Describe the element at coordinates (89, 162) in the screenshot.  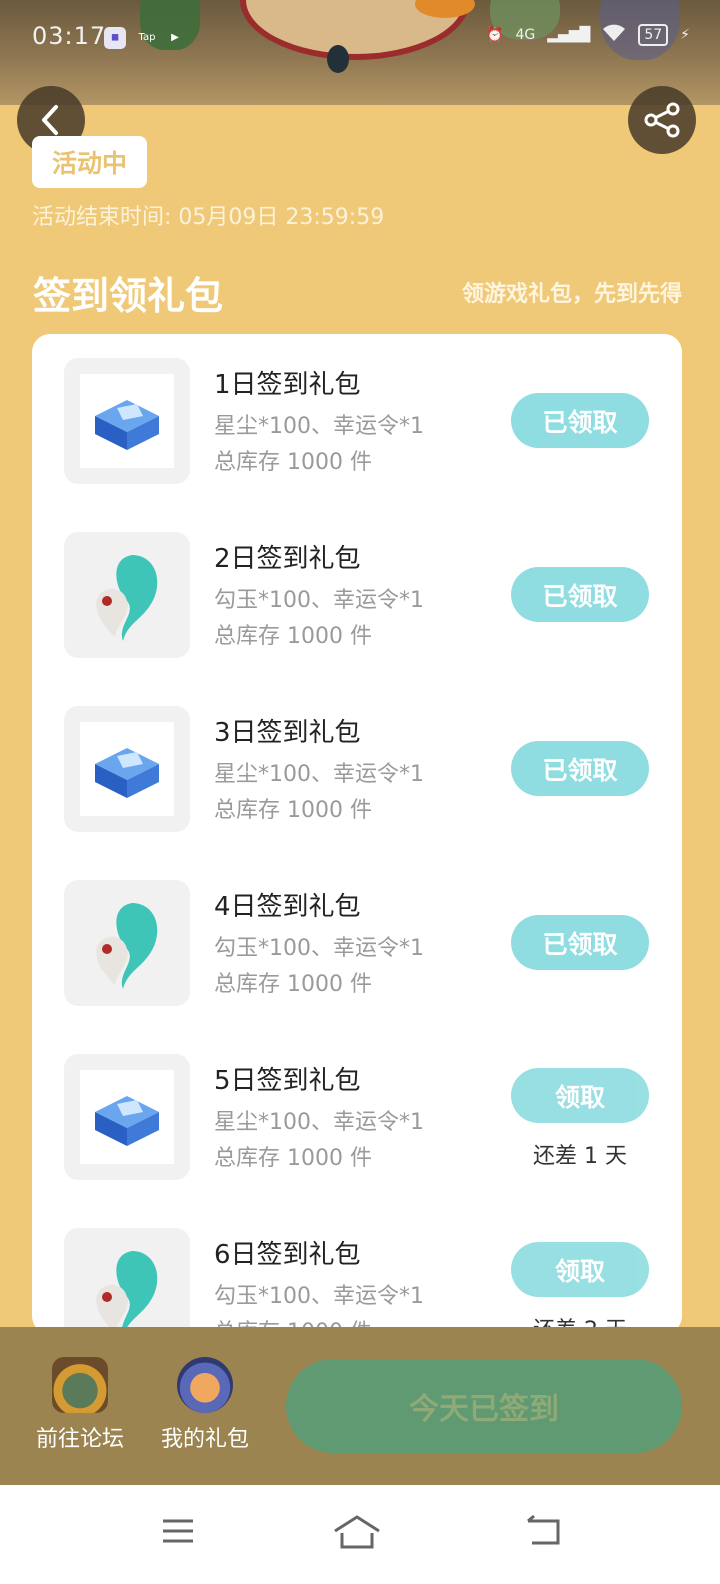
I see `activity-status-badge: 活动中` at that location.